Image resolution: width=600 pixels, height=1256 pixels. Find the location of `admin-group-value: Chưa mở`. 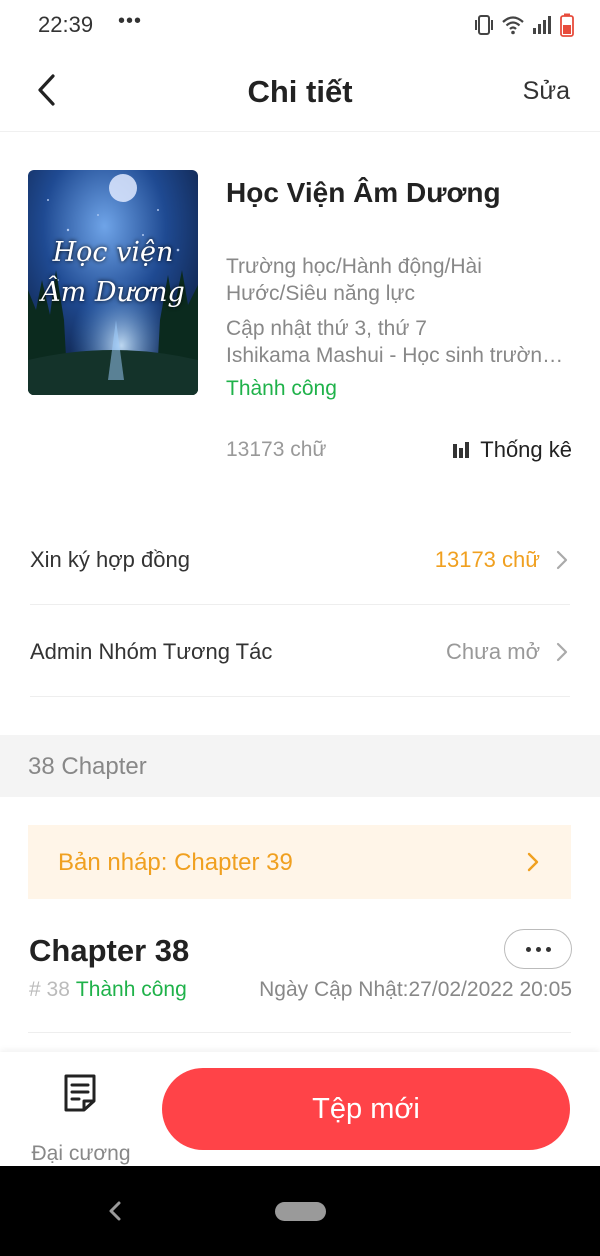

admin-group-value: Chưa mở is located at coordinates (493, 651).